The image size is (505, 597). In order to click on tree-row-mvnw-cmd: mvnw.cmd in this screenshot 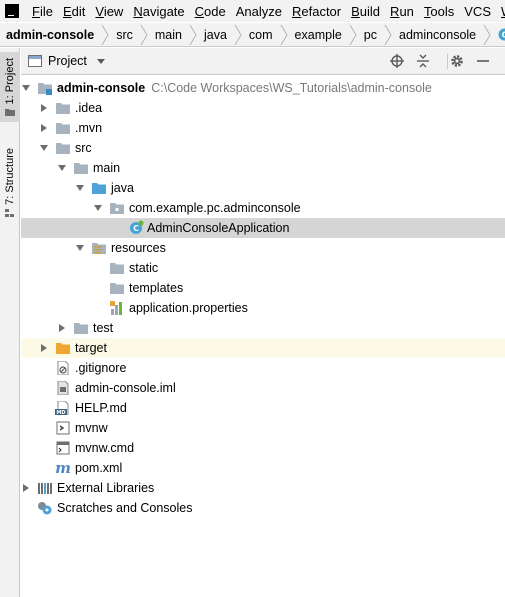, I will do `click(263, 448)`.